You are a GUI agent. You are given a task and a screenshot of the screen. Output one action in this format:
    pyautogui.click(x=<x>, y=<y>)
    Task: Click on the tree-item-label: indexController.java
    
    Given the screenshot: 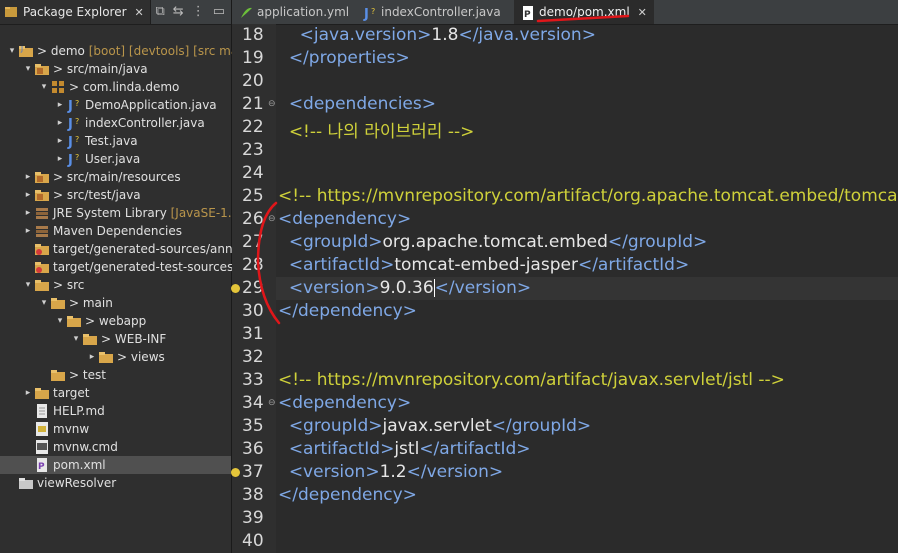 What is the action you would take?
    pyautogui.click(x=145, y=123)
    